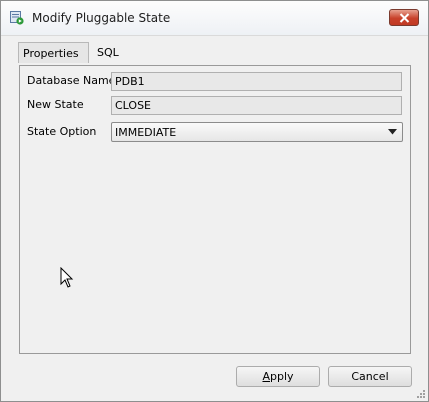  I want to click on apply-button: Apply, so click(278, 376).